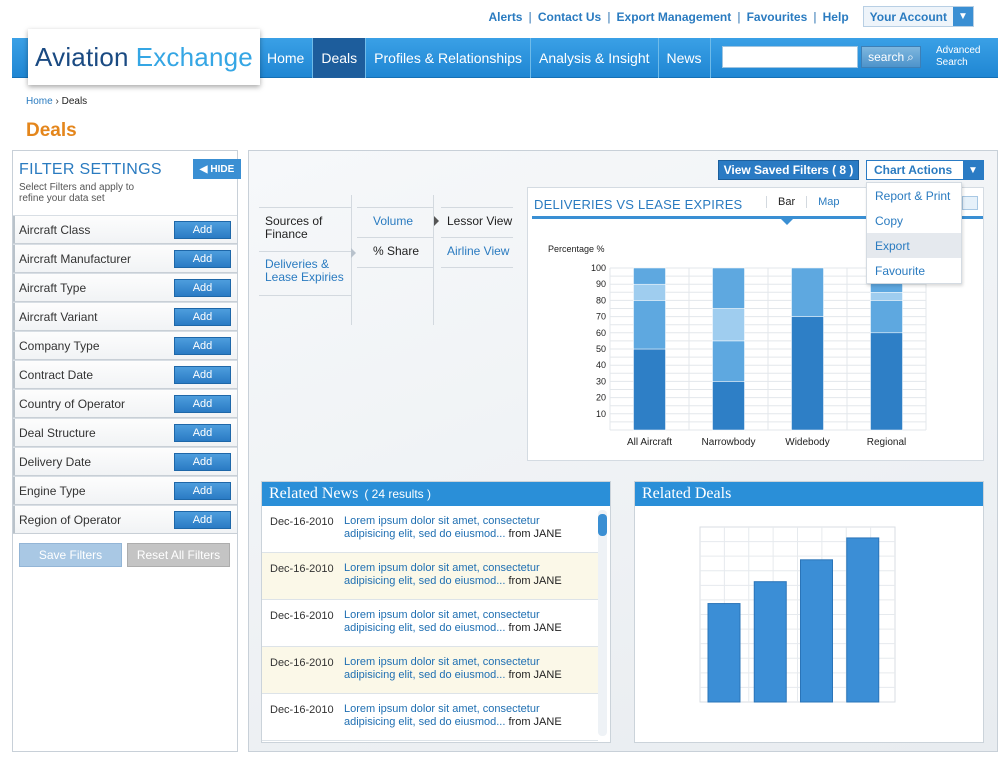 Image resolution: width=1008 pixels, height=775 pixels. Describe the element at coordinates (314, 493) in the screenshot. I see `related-news-title: Related News` at that location.